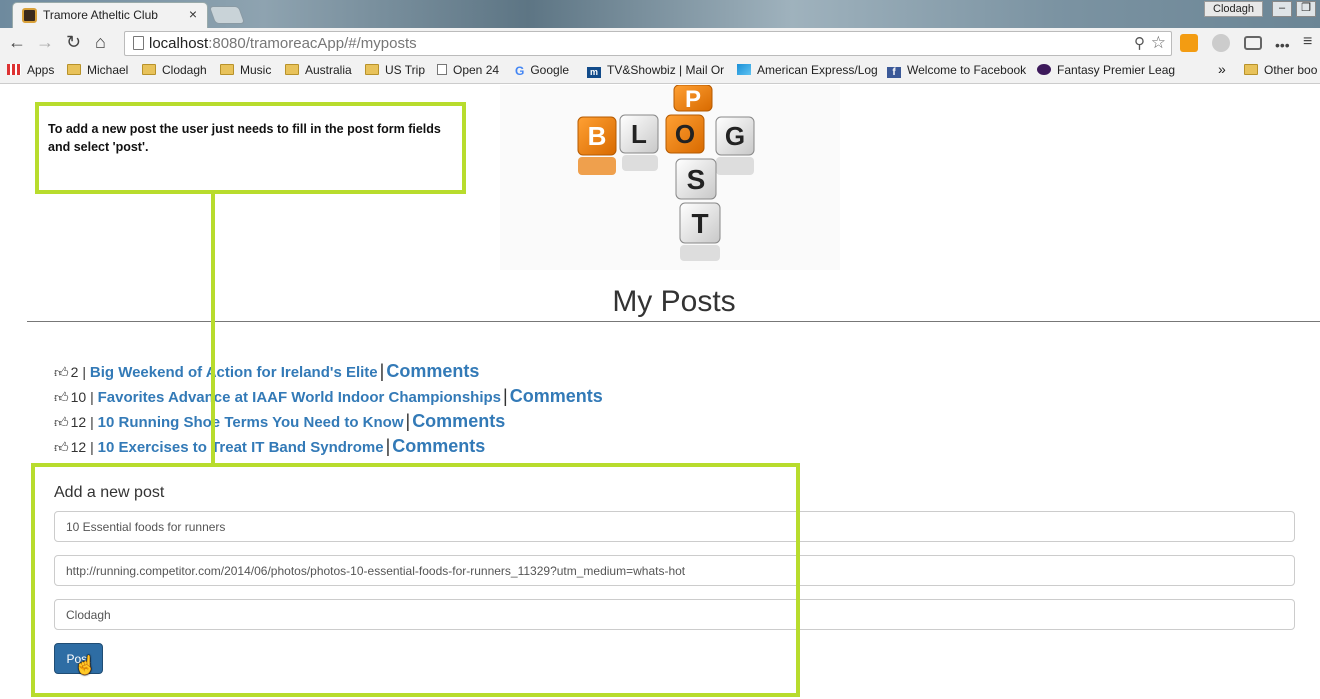 The image size is (1320, 699). I want to click on reload-icon: ↻, so click(73, 42).